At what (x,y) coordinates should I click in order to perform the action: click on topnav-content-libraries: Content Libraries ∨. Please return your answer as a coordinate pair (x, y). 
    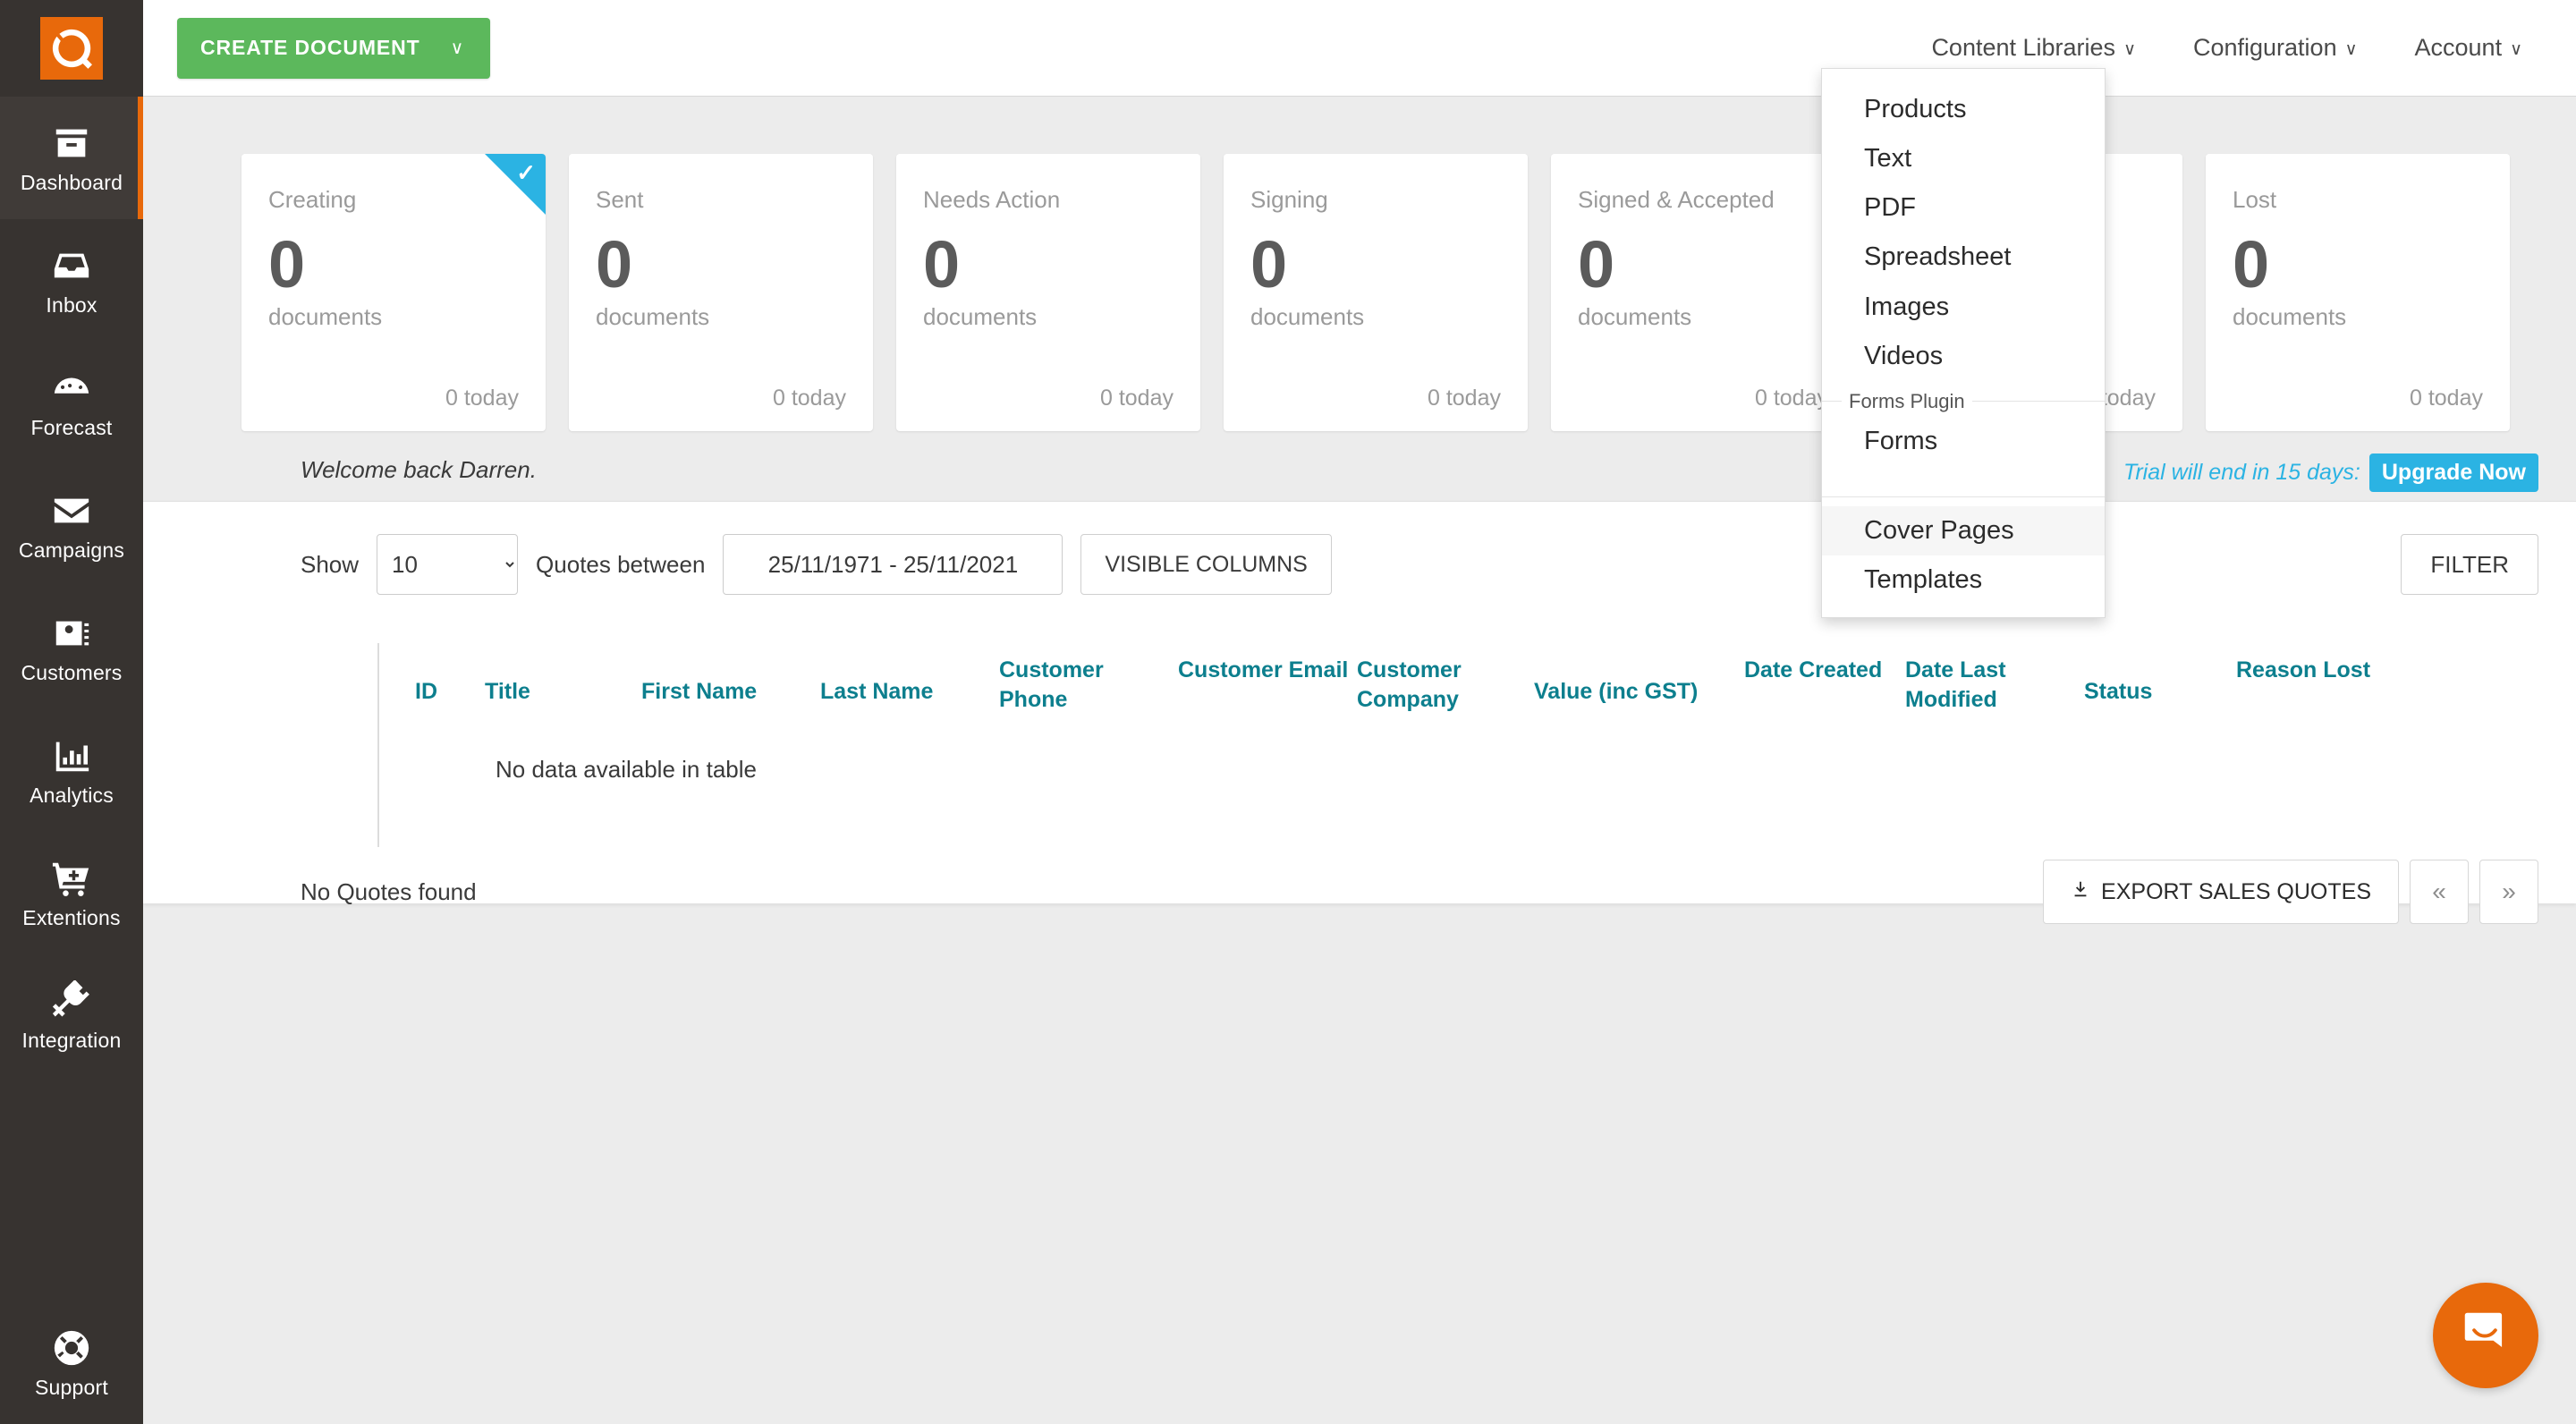
    Looking at the image, I should click on (2033, 48).